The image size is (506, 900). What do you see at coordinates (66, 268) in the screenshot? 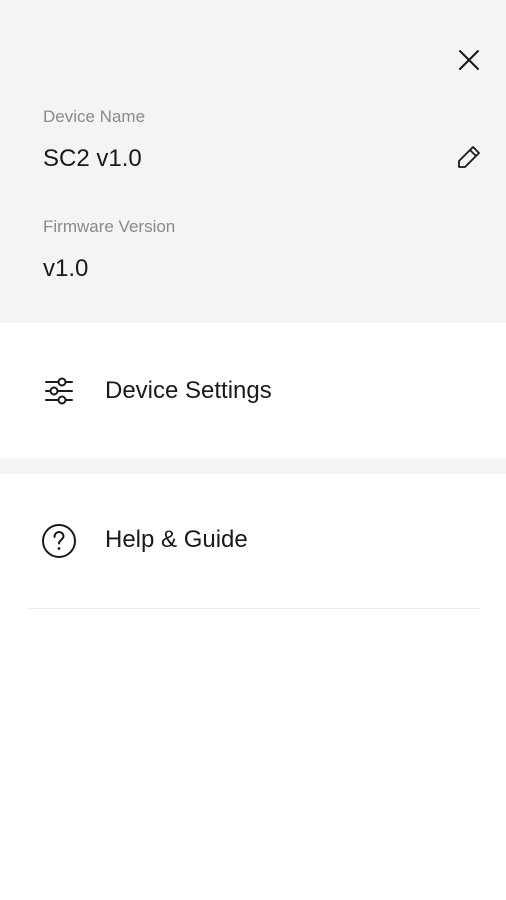
I see `firmware-version-value: v1.0` at bounding box center [66, 268].